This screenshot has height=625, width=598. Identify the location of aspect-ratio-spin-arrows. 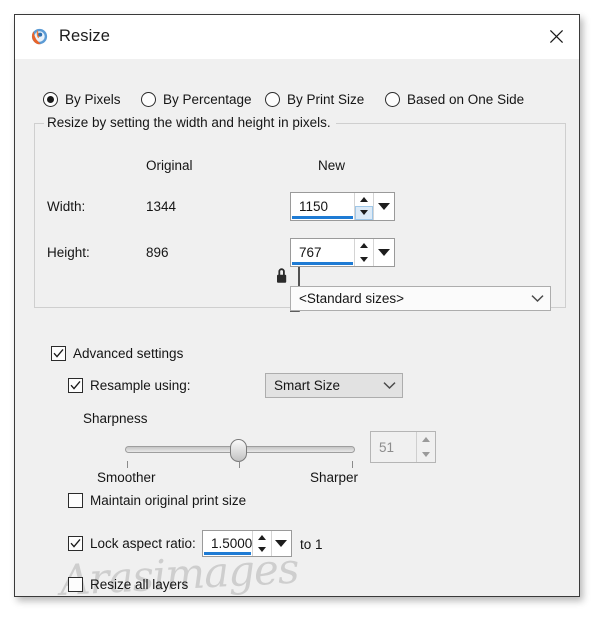
(261, 543).